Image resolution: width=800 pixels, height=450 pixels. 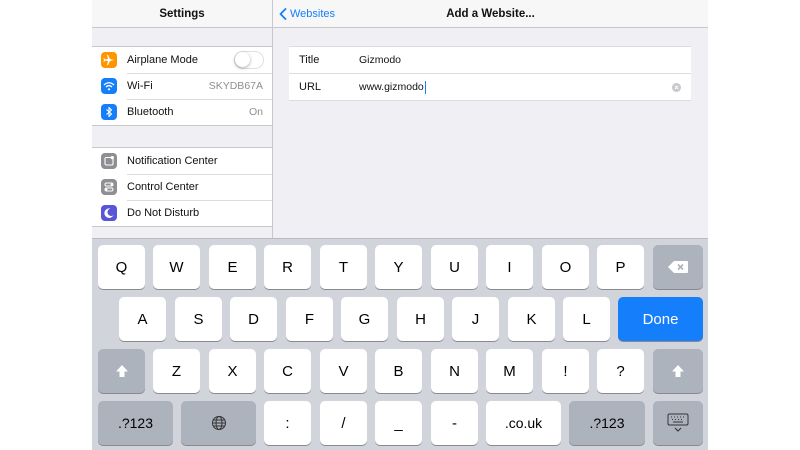 What do you see at coordinates (525, 60) in the screenshot?
I see `title-field-input: Gizmodo` at bounding box center [525, 60].